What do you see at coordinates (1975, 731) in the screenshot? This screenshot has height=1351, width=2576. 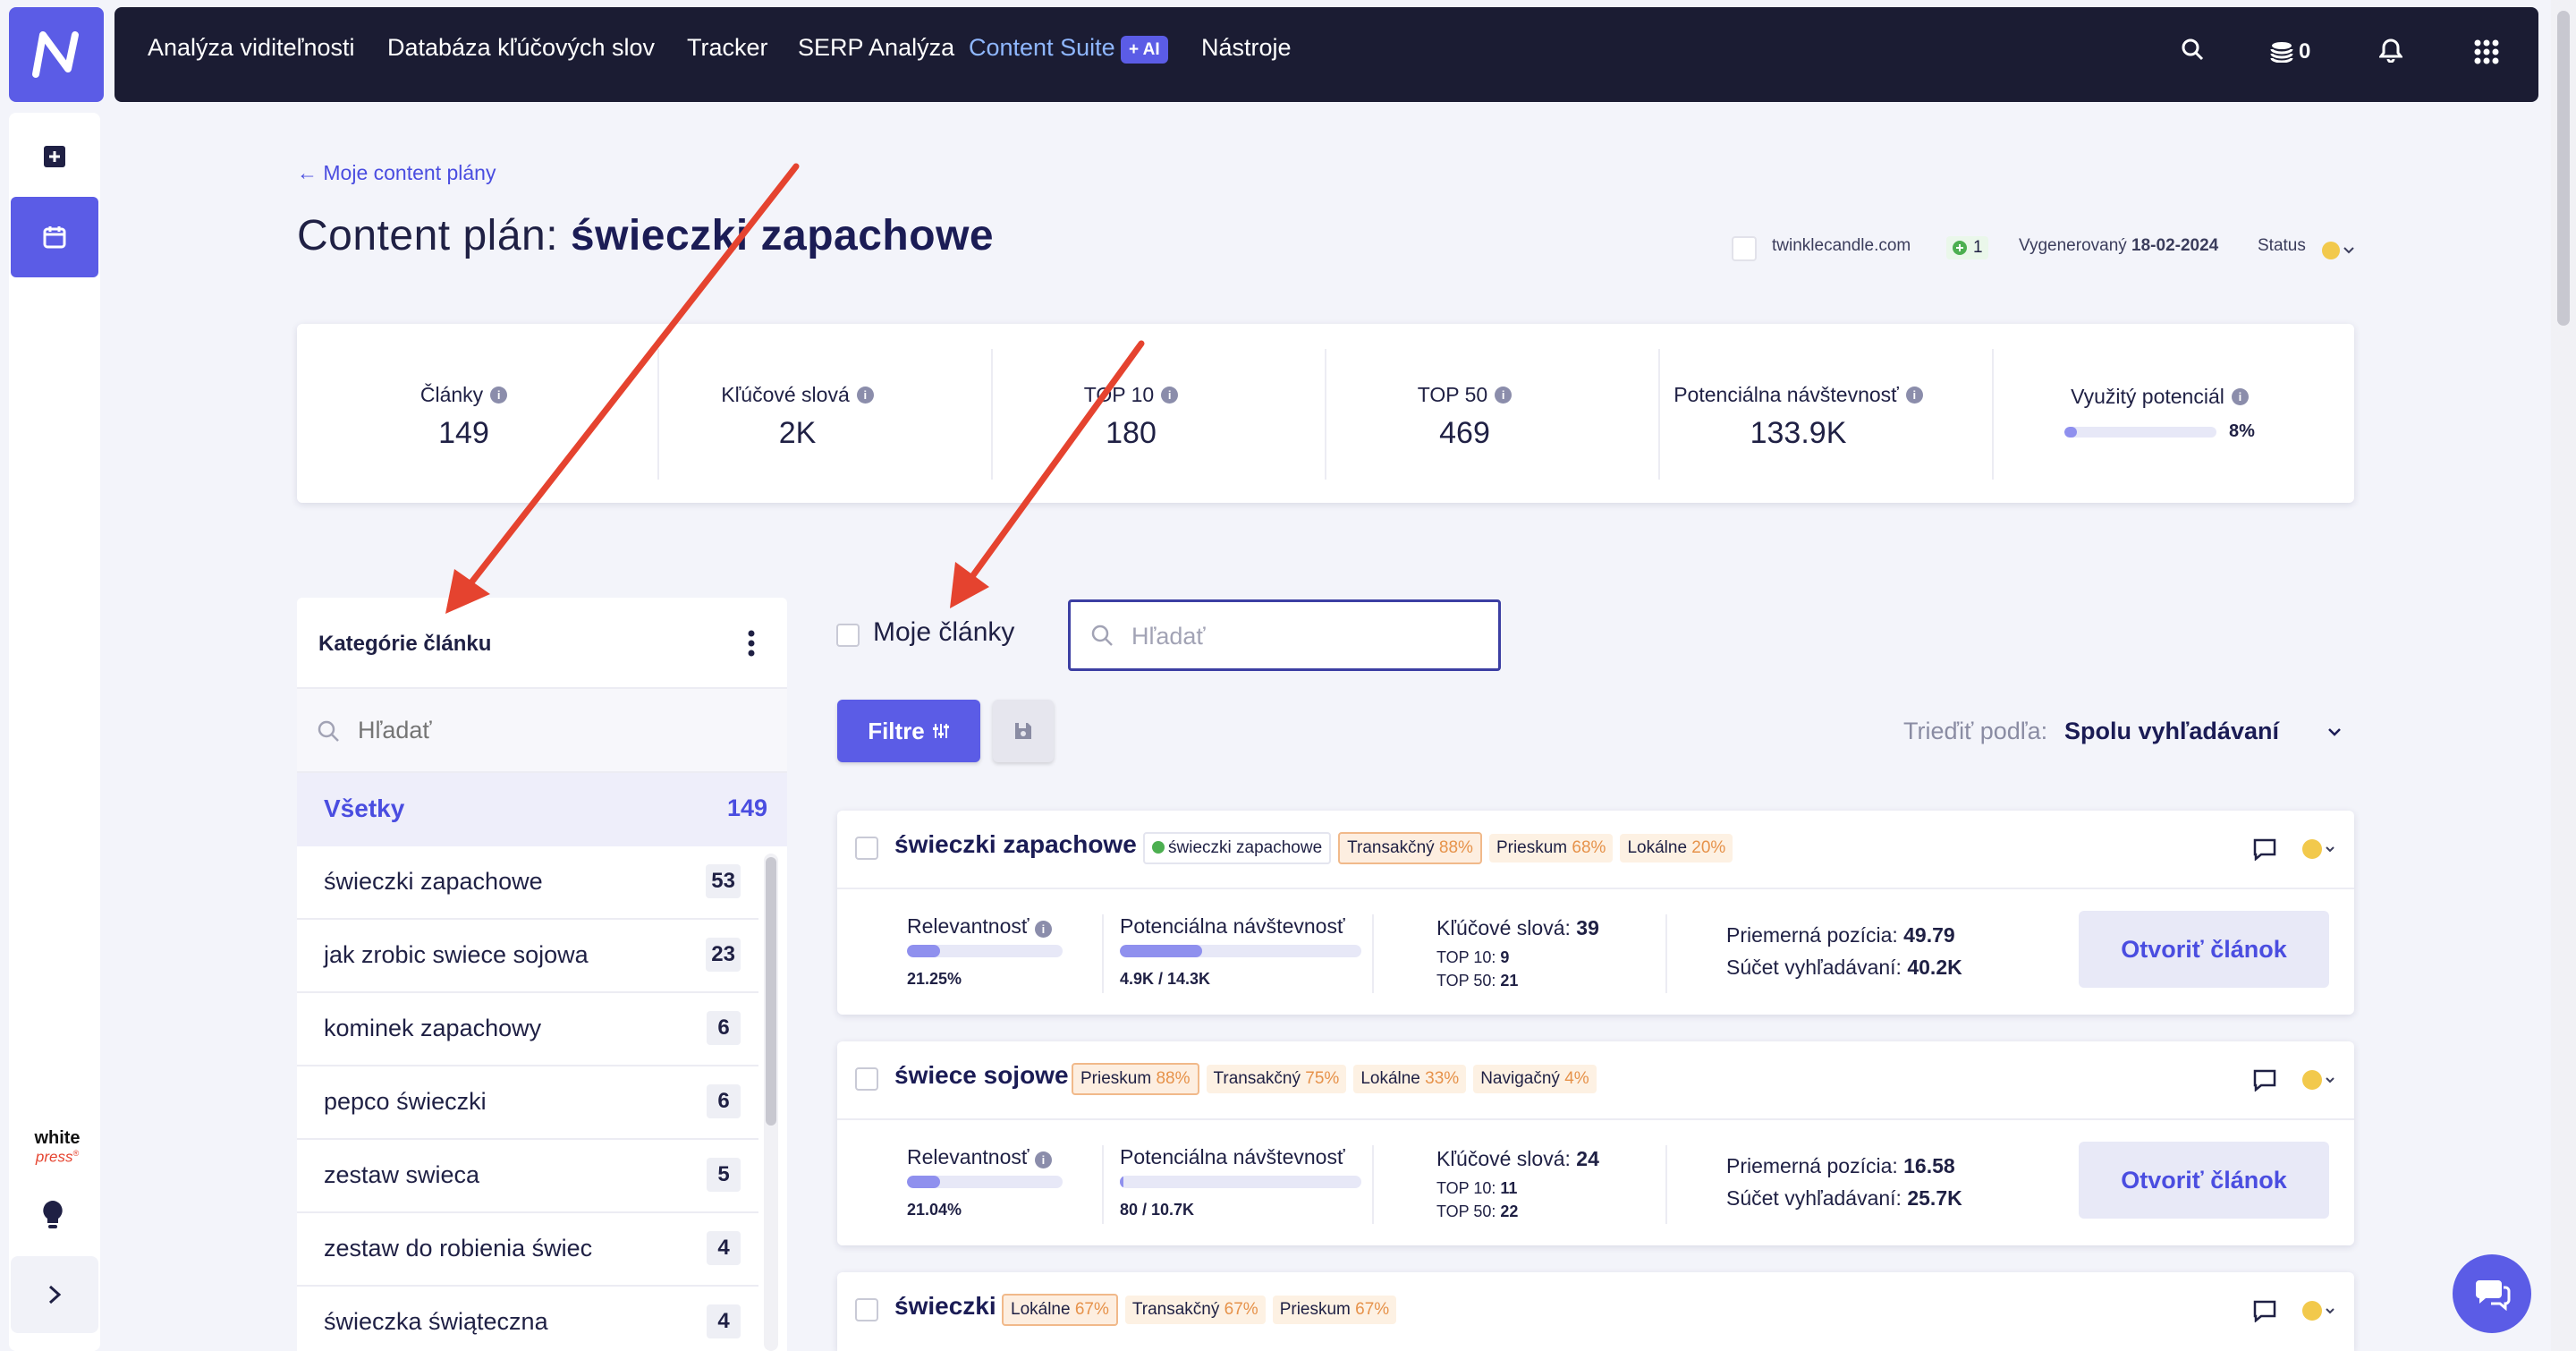 I see `sort-label: Trieďiť podľa:` at bounding box center [1975, 731].